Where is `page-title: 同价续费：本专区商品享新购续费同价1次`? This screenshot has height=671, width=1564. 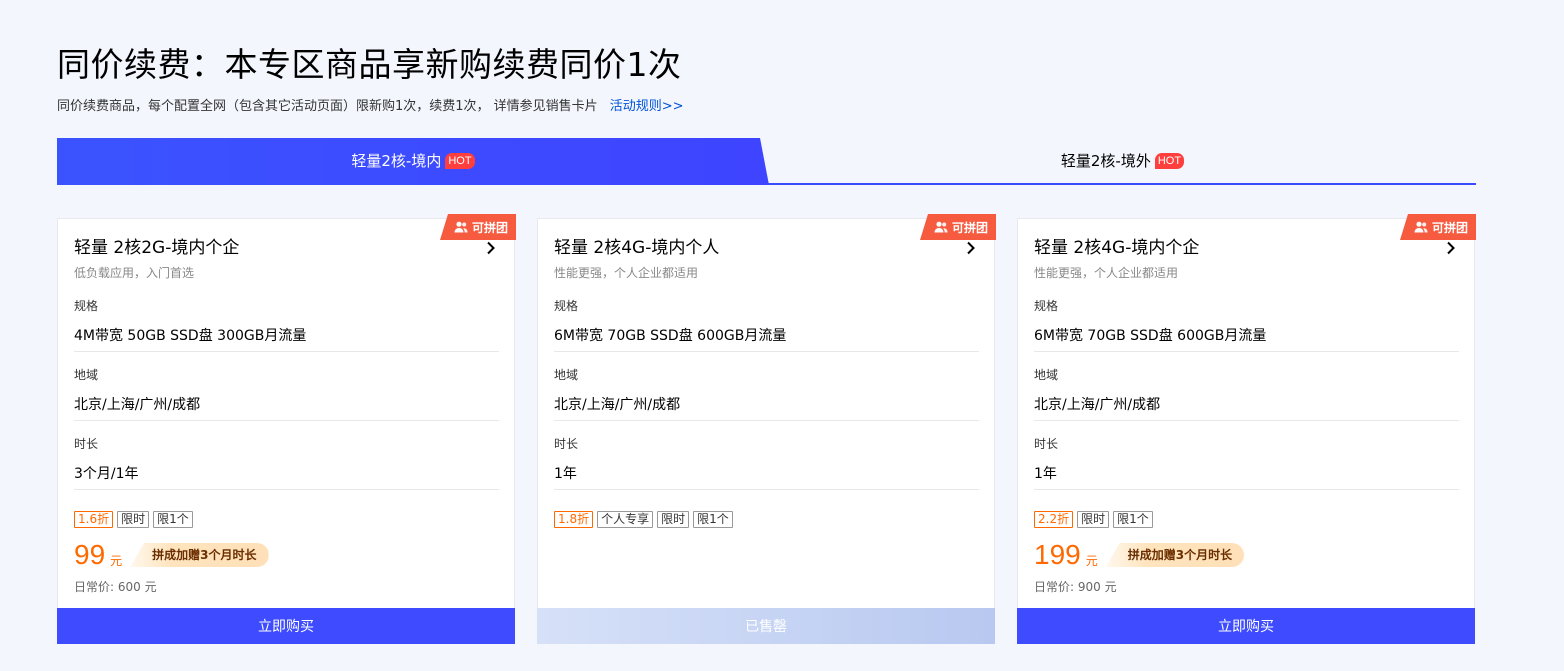 page-title: 同价续费：本专区商品享新购续费同价1次 is located at coordinates (369, 64).